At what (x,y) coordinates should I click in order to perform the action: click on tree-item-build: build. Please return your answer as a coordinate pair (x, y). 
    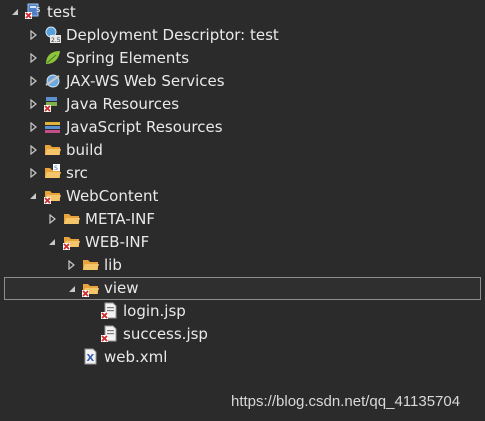
    Looking at the image, I should click on (242, 150).